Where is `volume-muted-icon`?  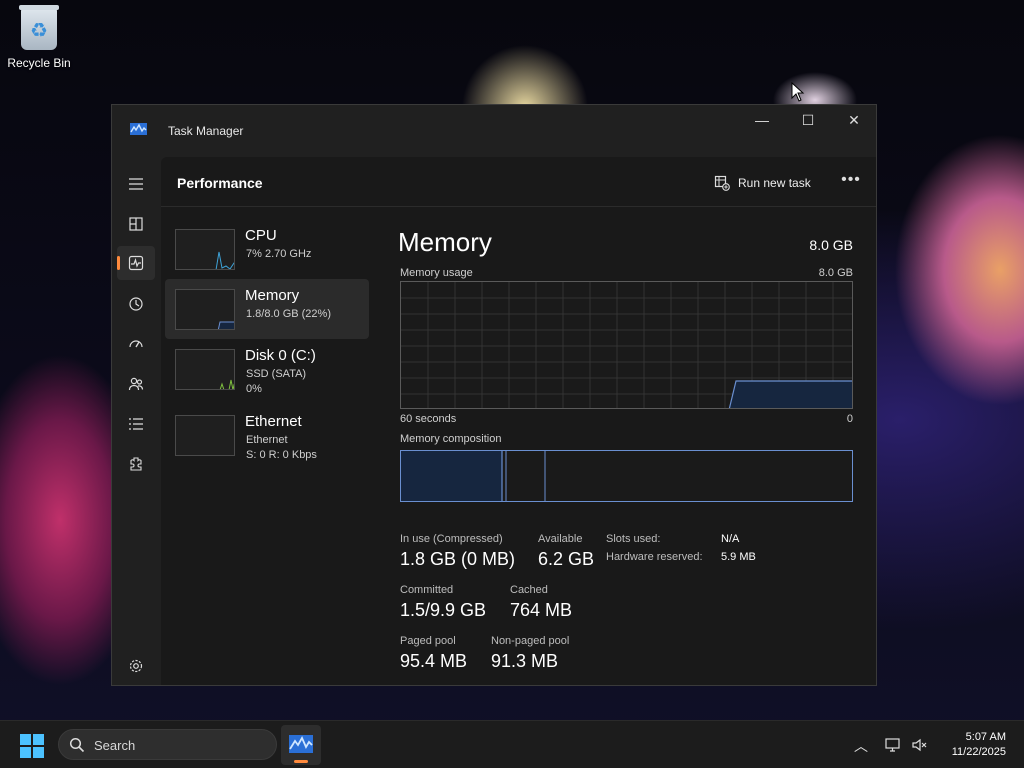
volume-muted-icon is located at coordinates (919, 745).